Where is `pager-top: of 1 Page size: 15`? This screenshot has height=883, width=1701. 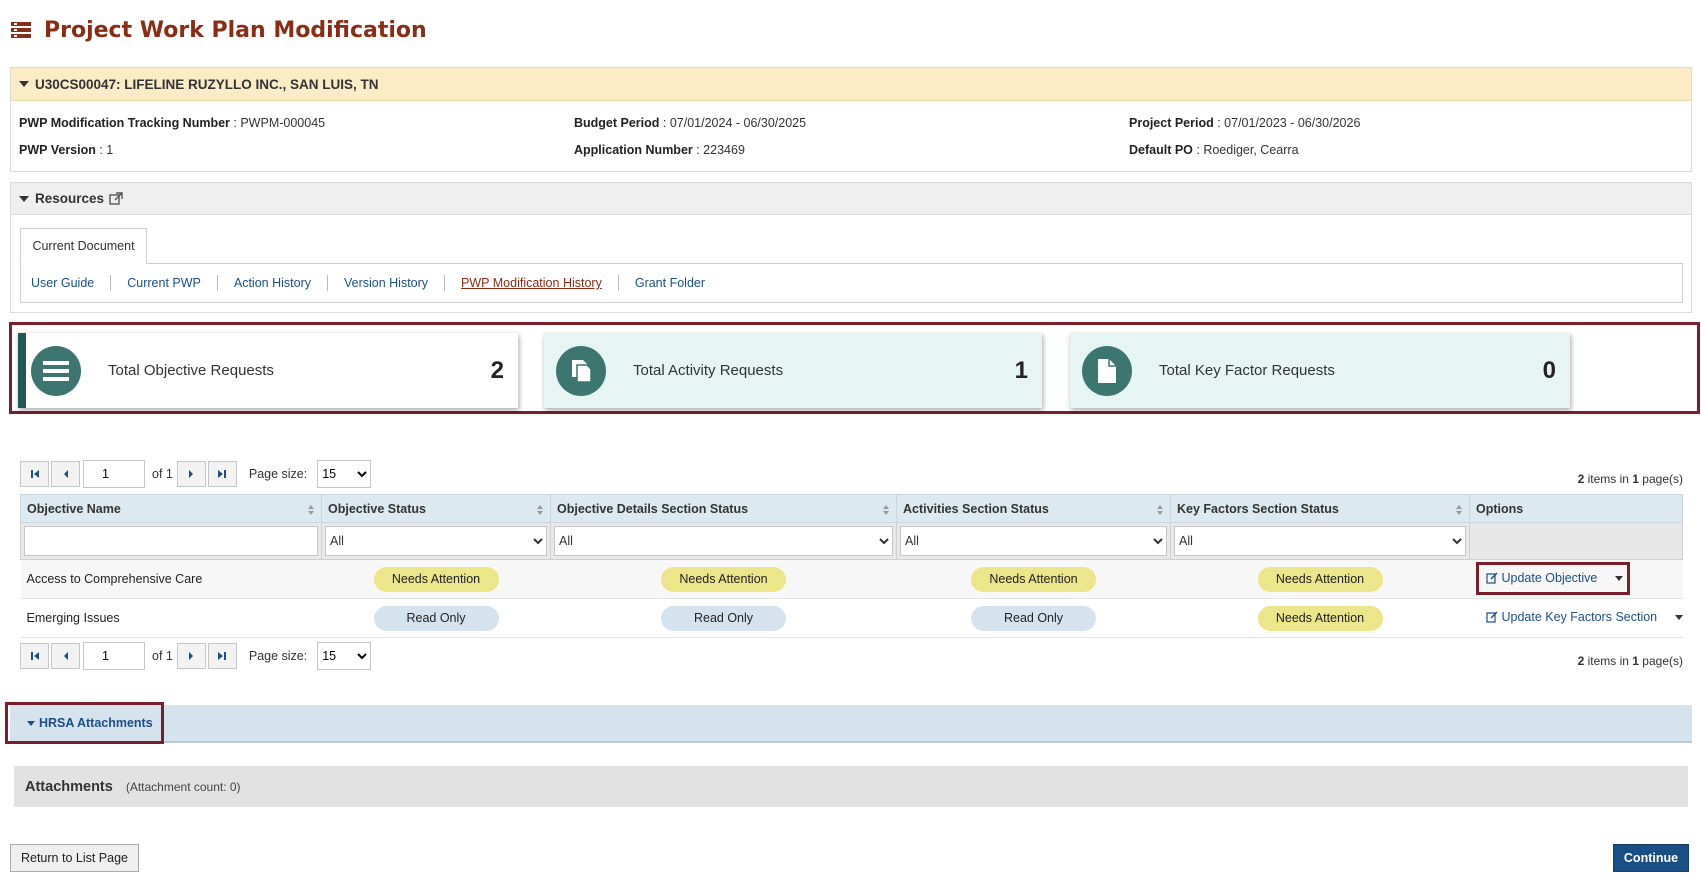
pager-top: of 1 Page size: 15 is located at coordinates (196, 474).